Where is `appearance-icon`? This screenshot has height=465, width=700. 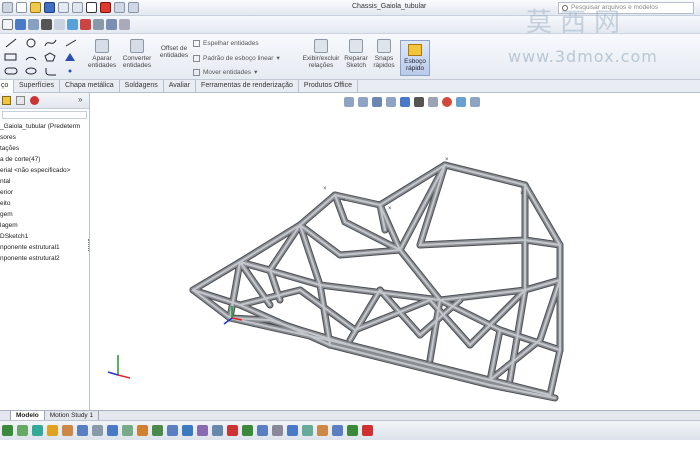
appearance-icon is located at coordinates (72, 24).